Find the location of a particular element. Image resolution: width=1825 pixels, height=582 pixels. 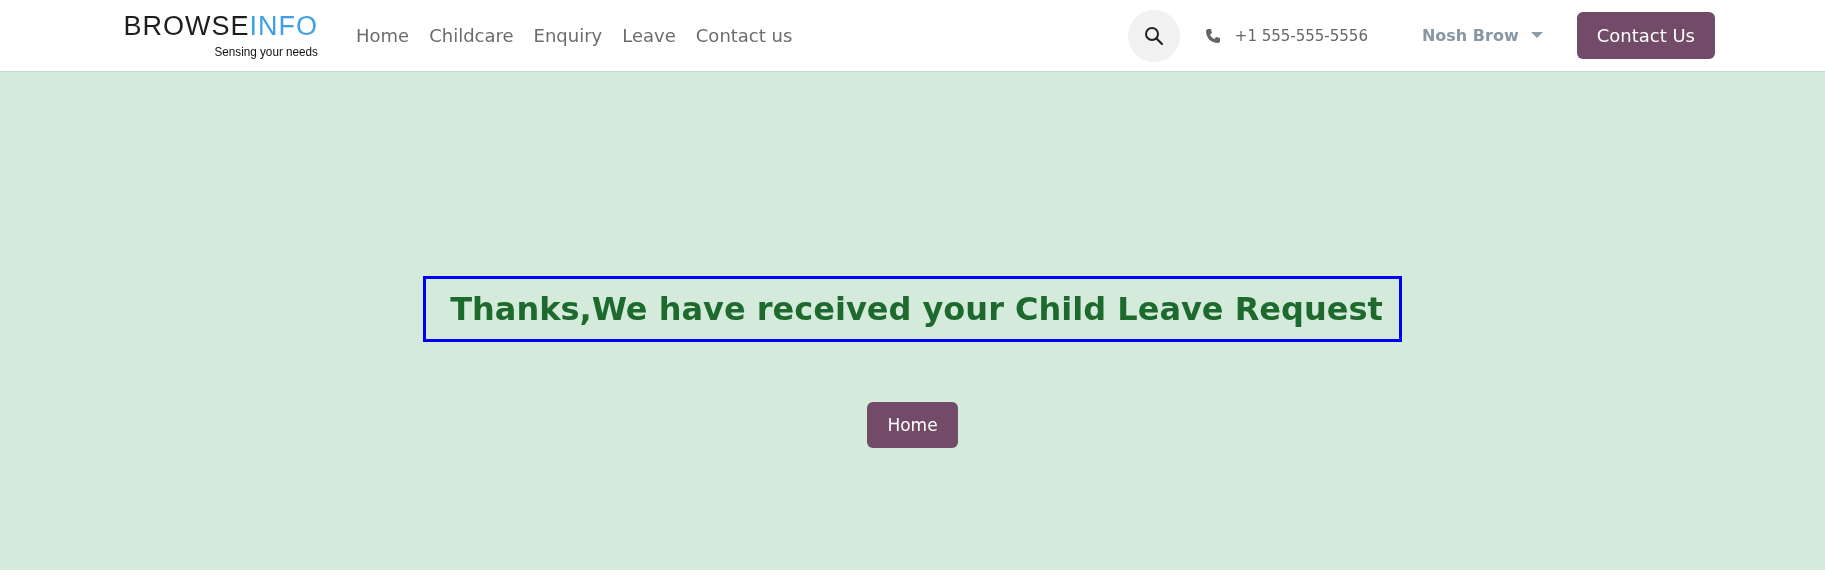

phone-icon is located at coordinates (1212, 35).